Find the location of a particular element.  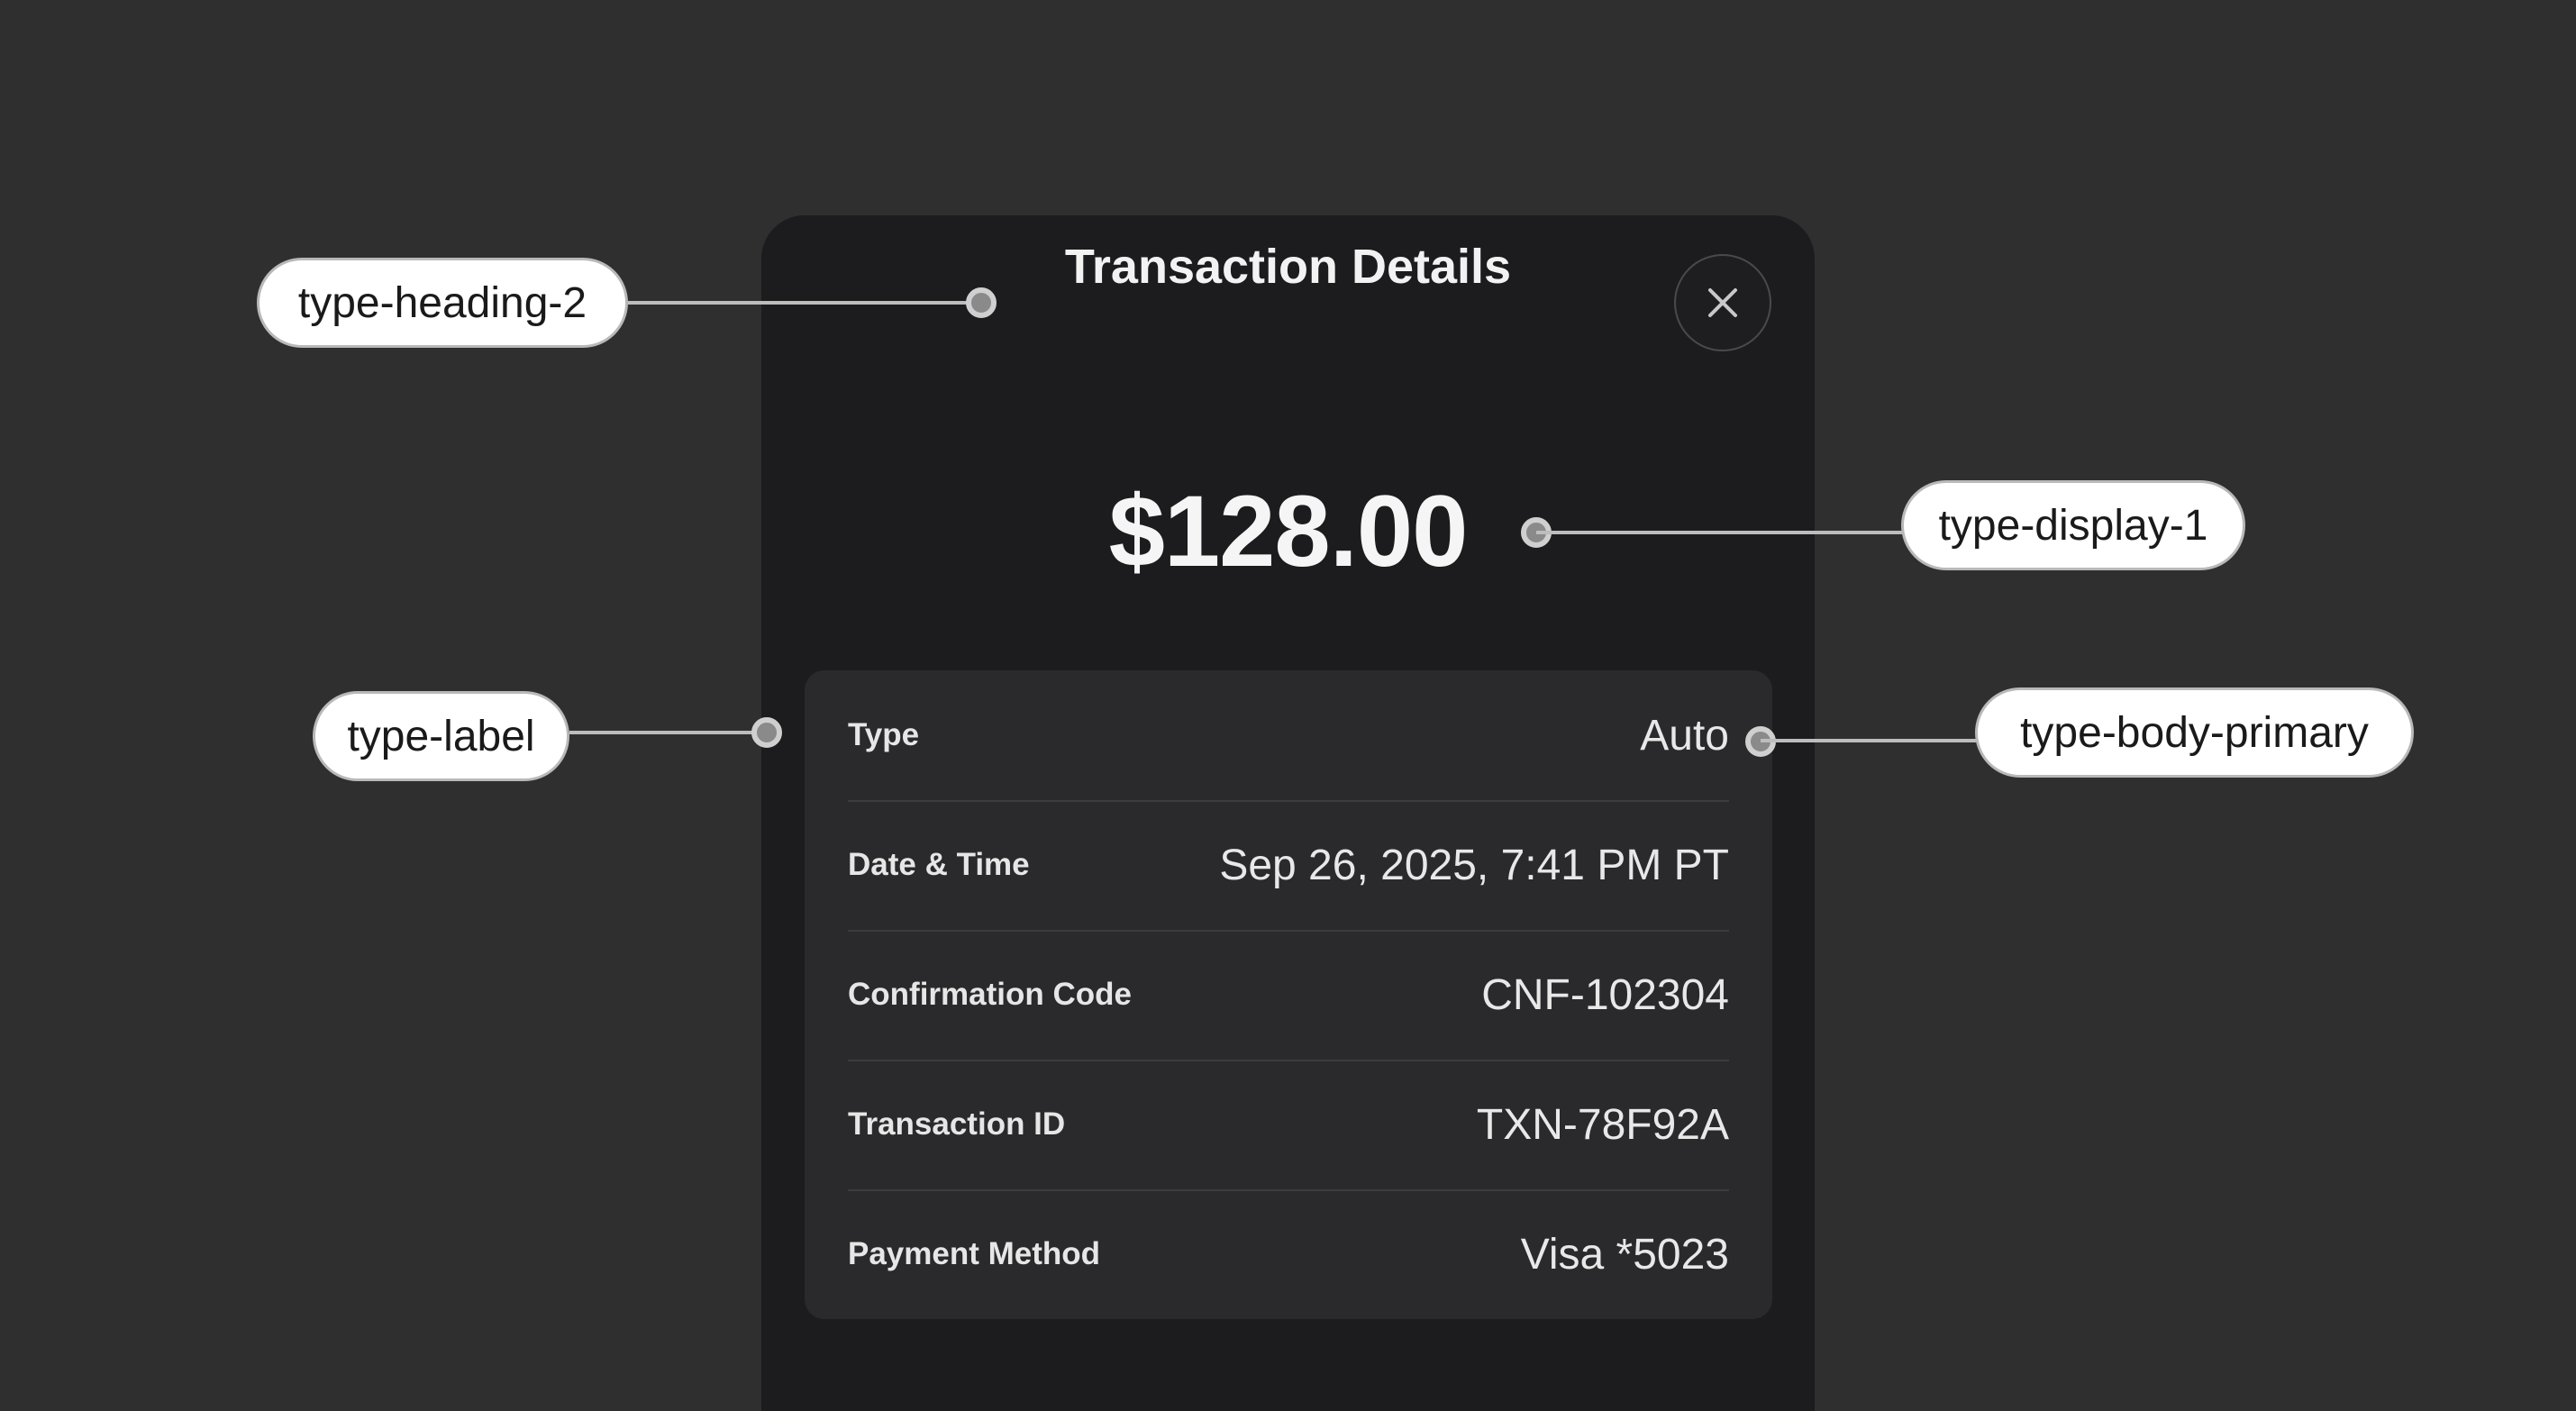

close-icon is located at coordinates (1722, 303).